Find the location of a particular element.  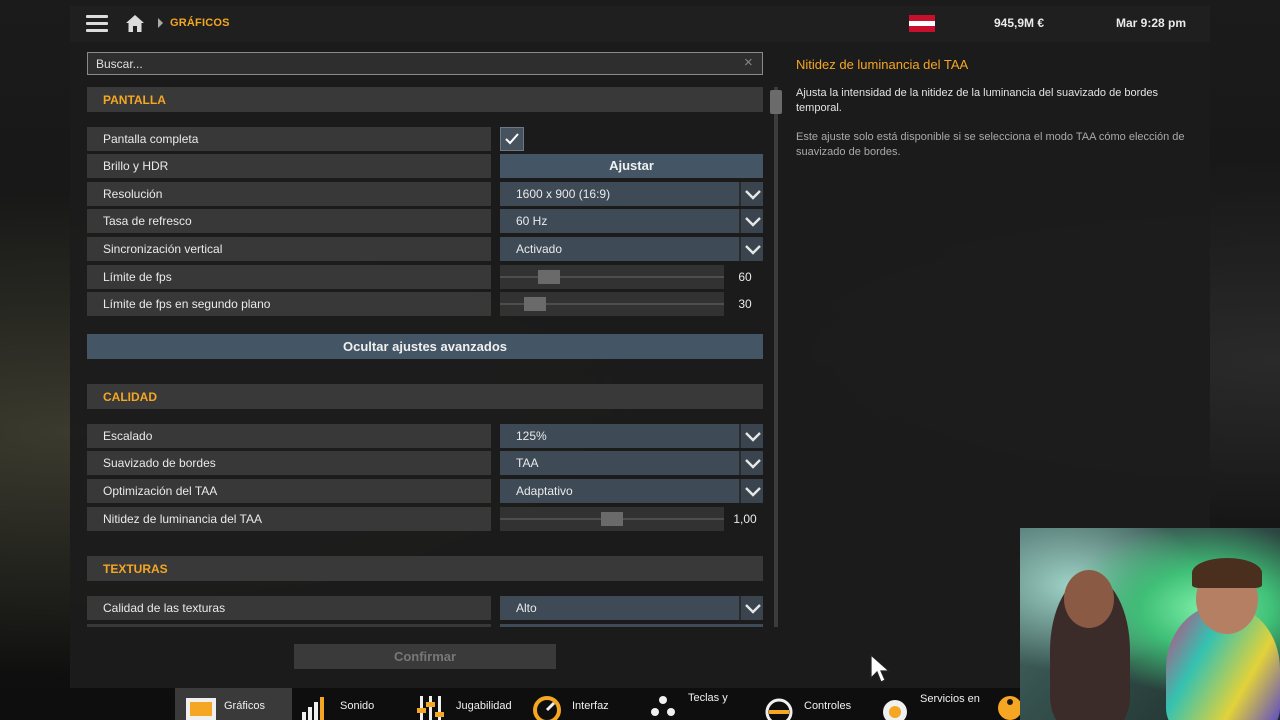

tab-graficos: Gráficos is located at coordinates (233, 704).